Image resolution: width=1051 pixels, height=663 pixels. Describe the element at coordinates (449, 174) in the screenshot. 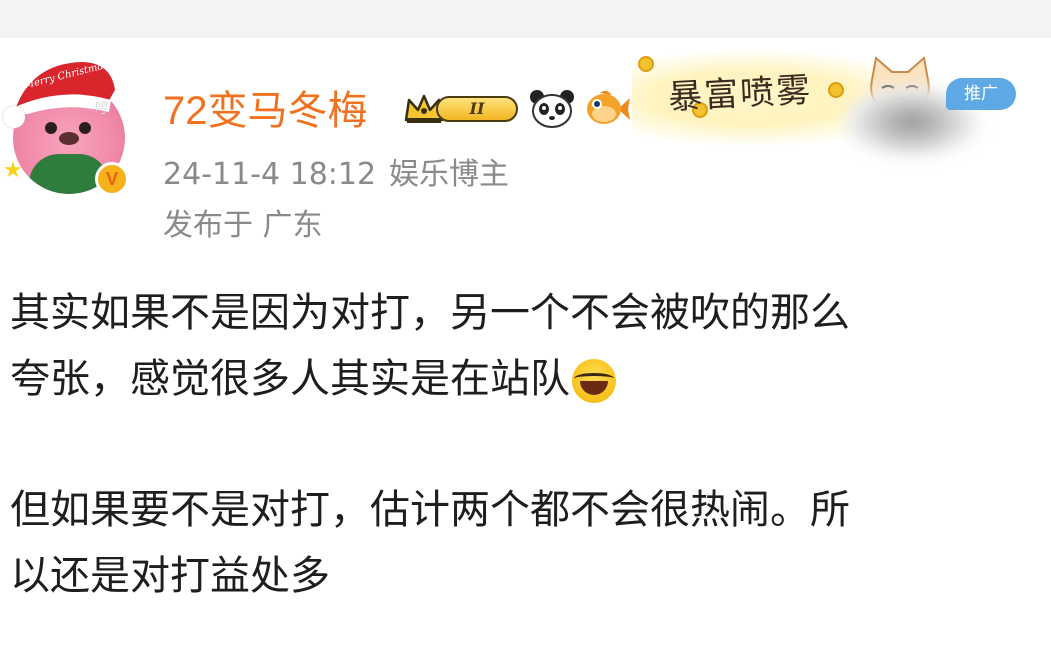

I see `author-role: 娱乐博主` at that location.